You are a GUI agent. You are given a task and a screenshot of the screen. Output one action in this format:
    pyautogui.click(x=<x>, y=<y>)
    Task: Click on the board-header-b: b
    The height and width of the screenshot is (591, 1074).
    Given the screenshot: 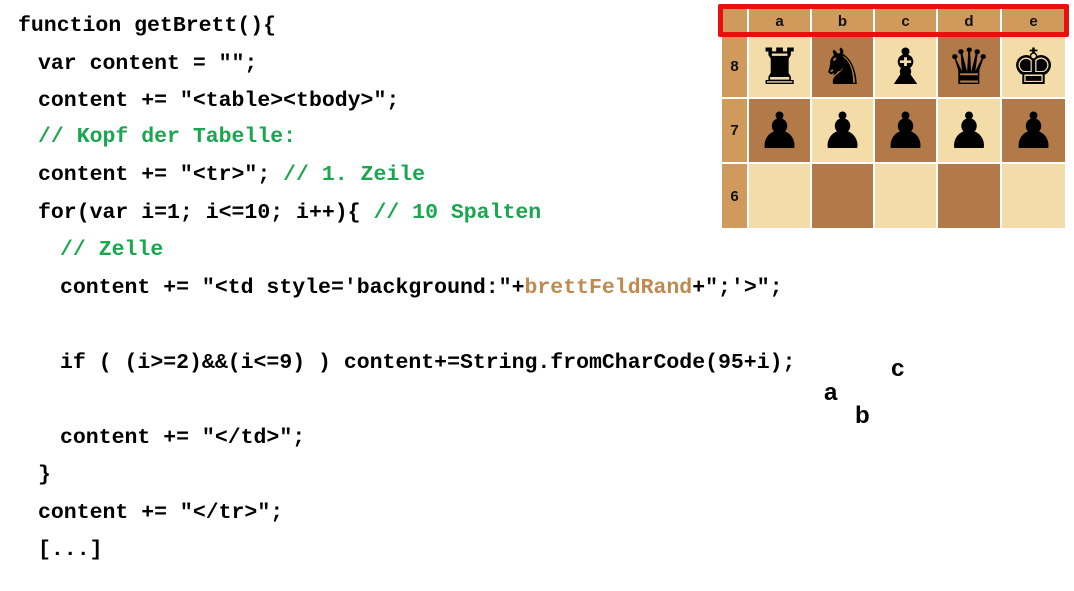 What is the action you would take?
    pyautogui.click(x=842, y=21)
    